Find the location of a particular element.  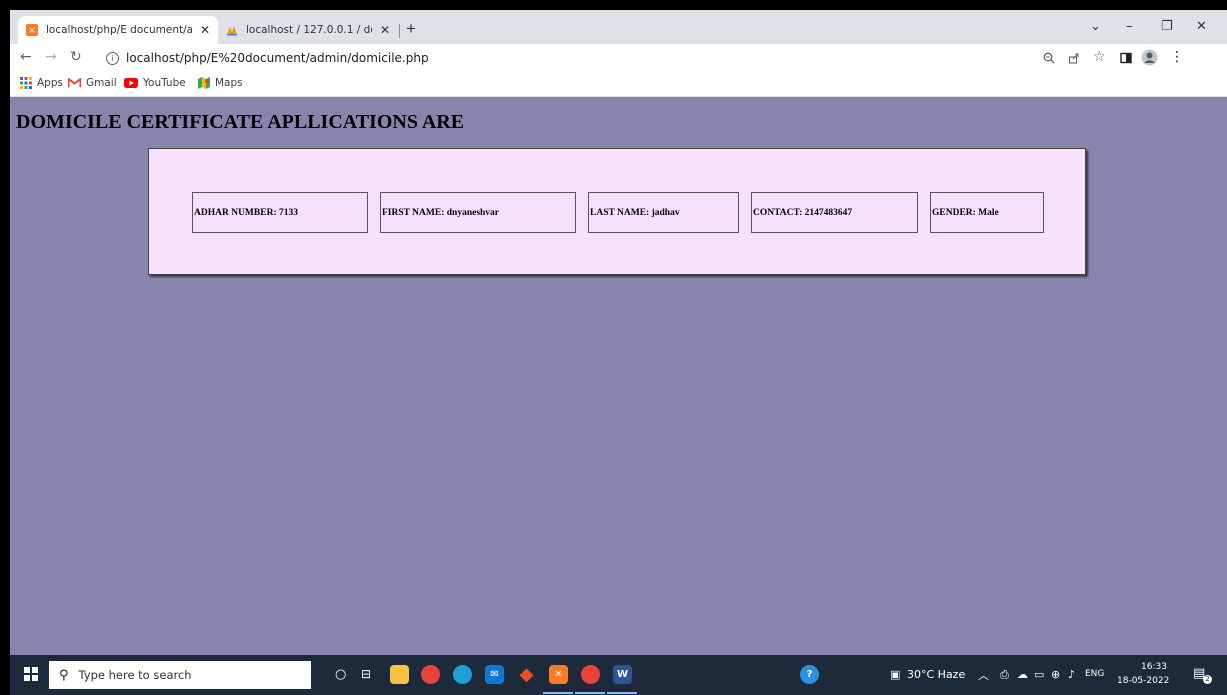

bookmark-label: Maps is located at coordinates (229, 83).